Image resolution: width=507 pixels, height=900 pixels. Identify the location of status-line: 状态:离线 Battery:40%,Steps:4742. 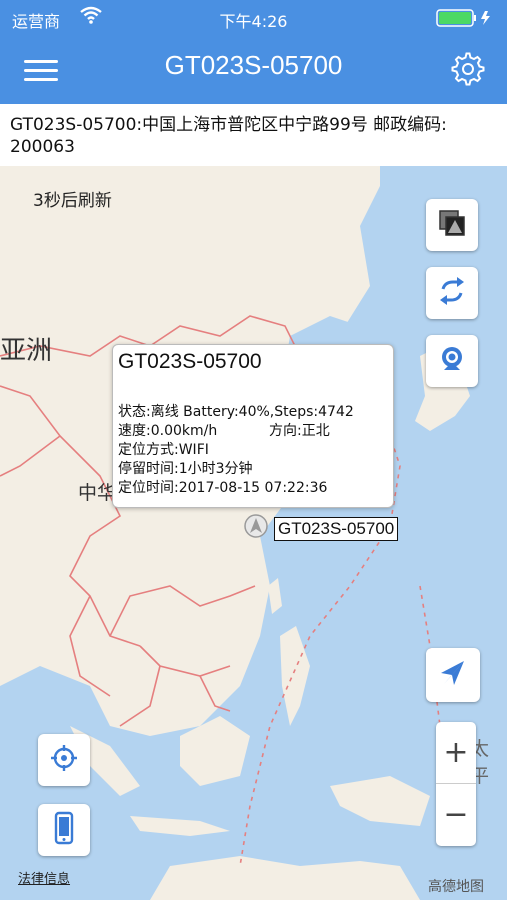
(236, 412).